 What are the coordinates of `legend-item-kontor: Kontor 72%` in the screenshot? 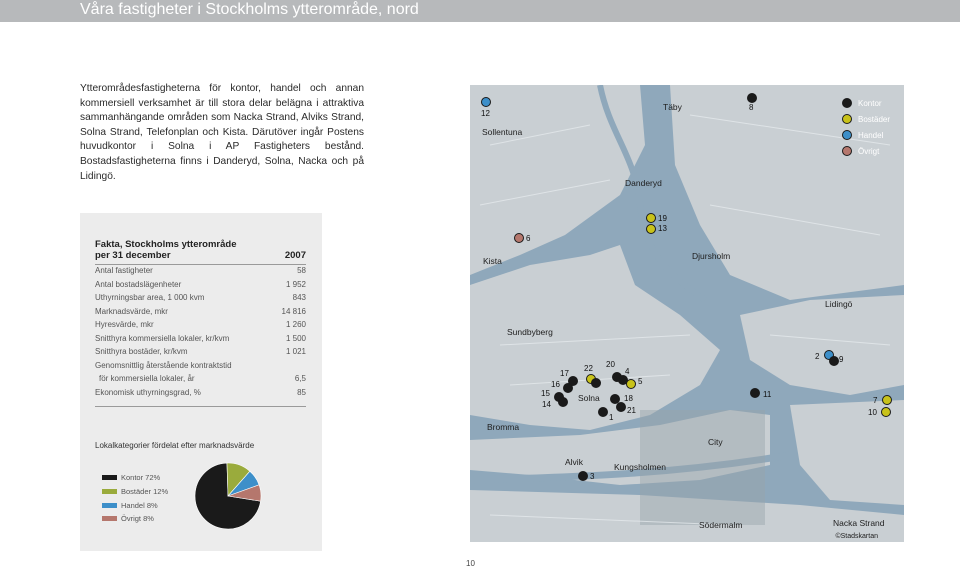 It's located at (131, 477).